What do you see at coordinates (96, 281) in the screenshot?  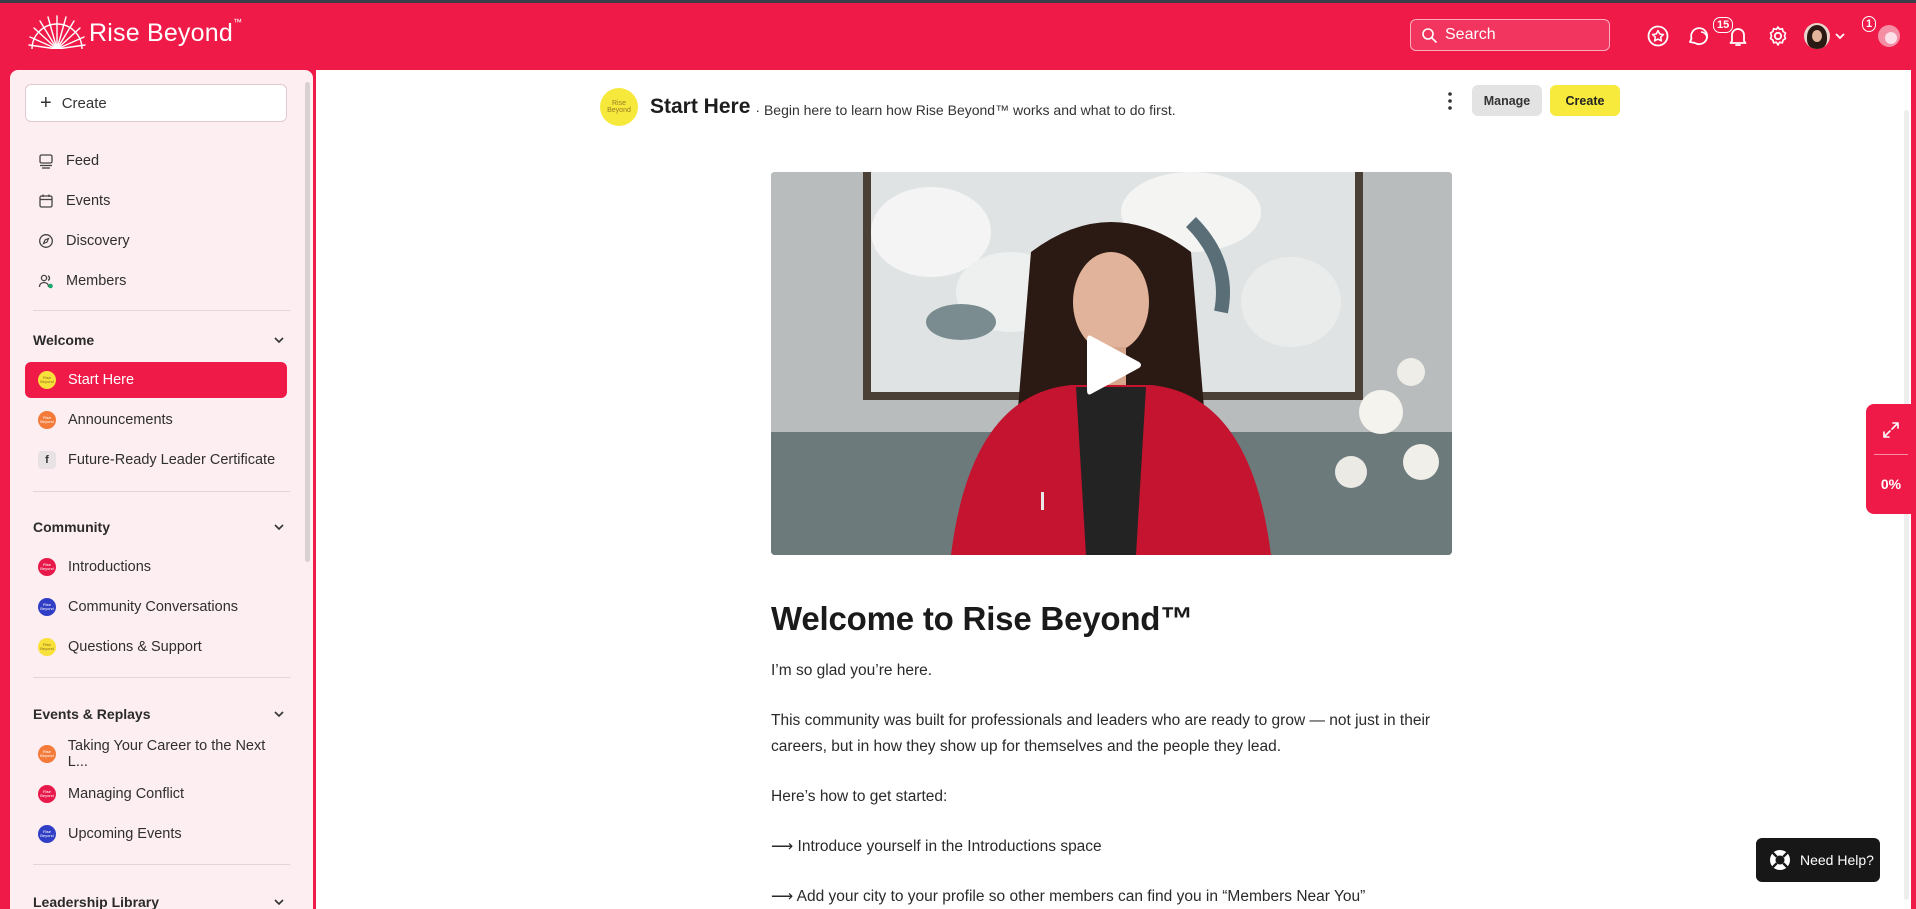 I see `nav-label: Members` at bounding box center [96, 281].